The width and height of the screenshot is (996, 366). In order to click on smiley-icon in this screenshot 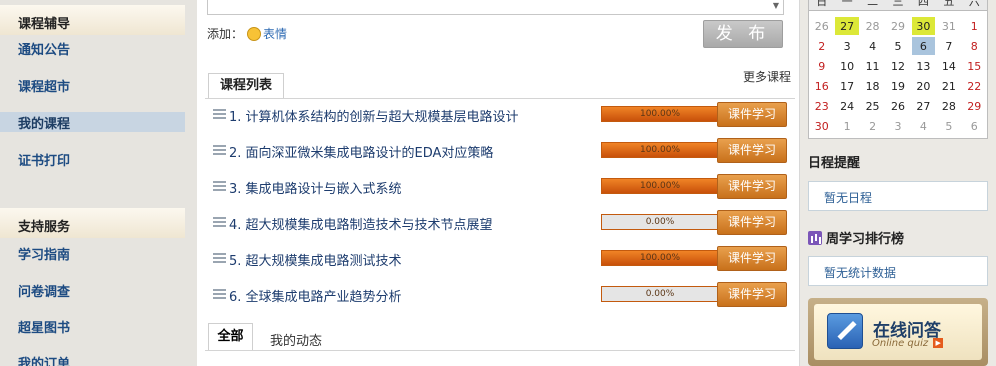, I will do `click(254, 34)`.